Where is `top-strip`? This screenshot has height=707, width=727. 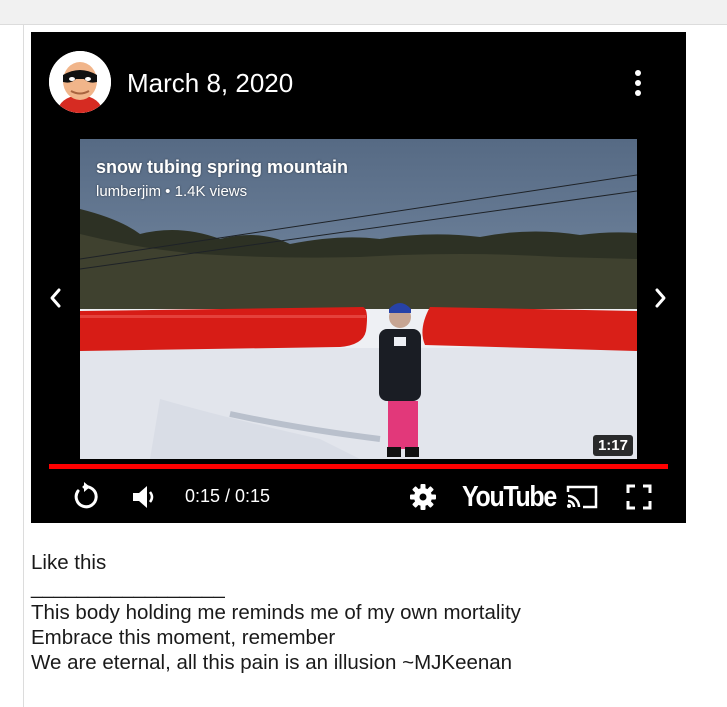
top-strip is located at coordinates (363, 12).